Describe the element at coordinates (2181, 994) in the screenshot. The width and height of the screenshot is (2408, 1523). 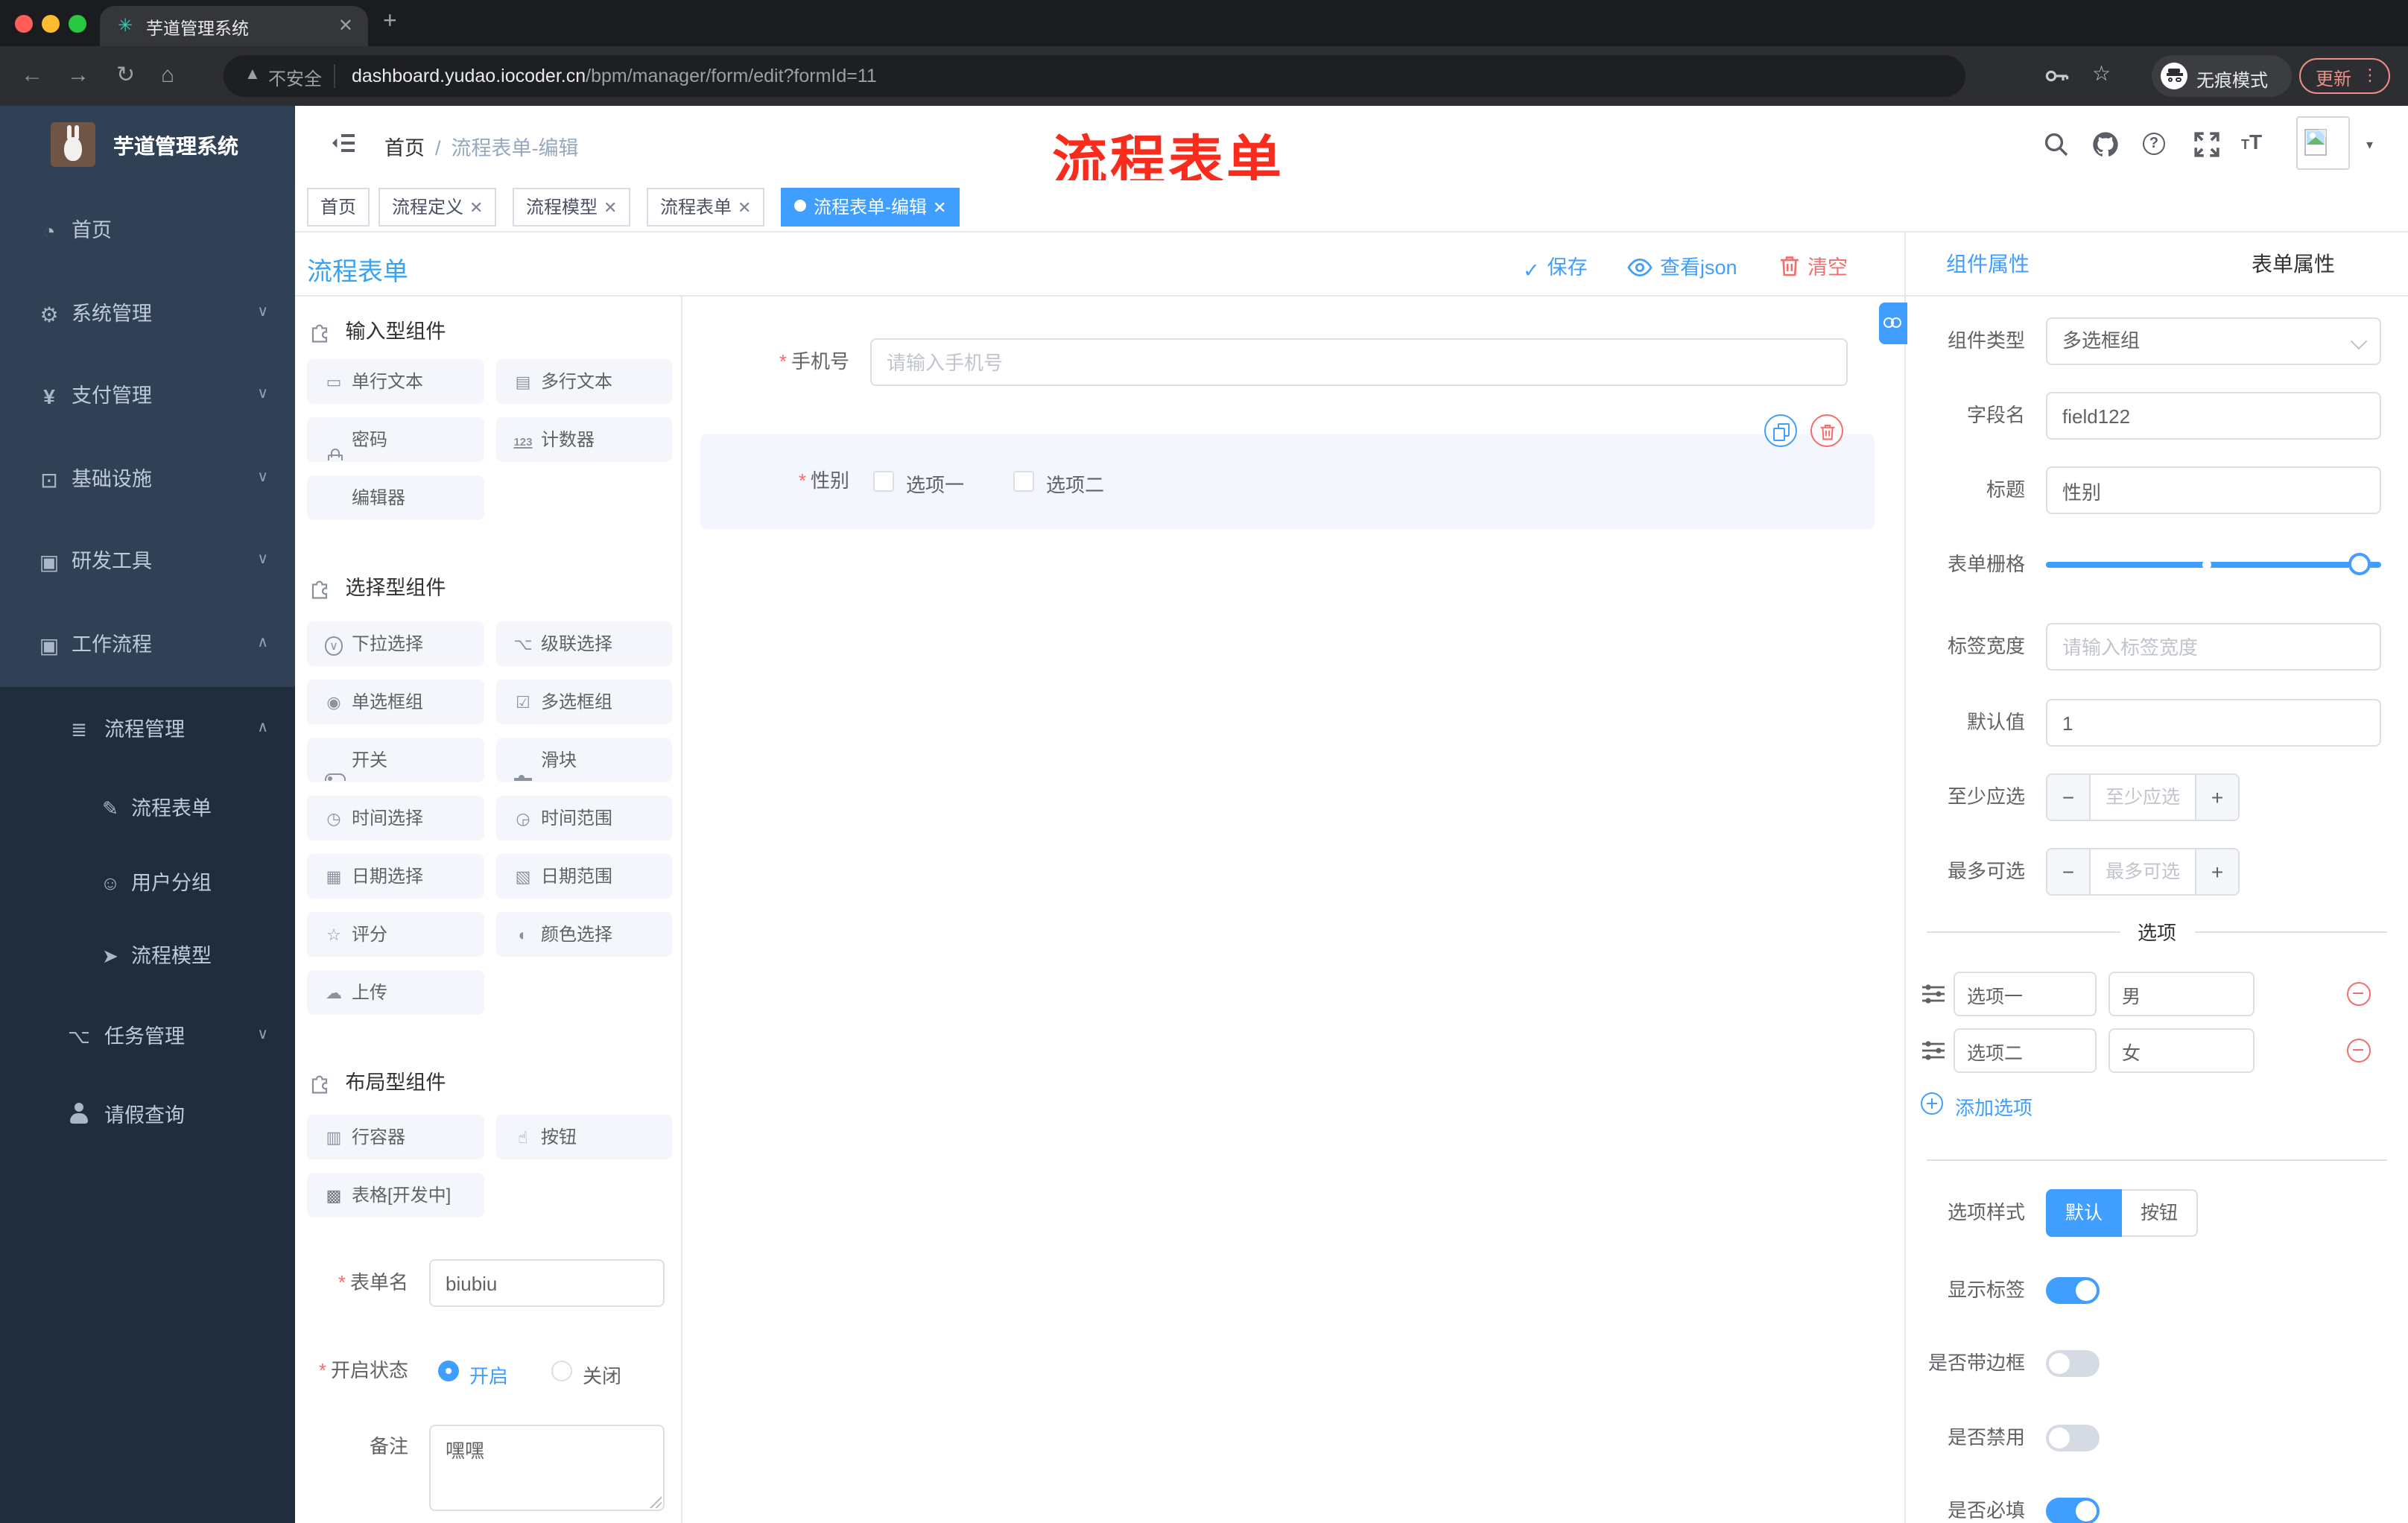
I see `option1-value-input` at that location.